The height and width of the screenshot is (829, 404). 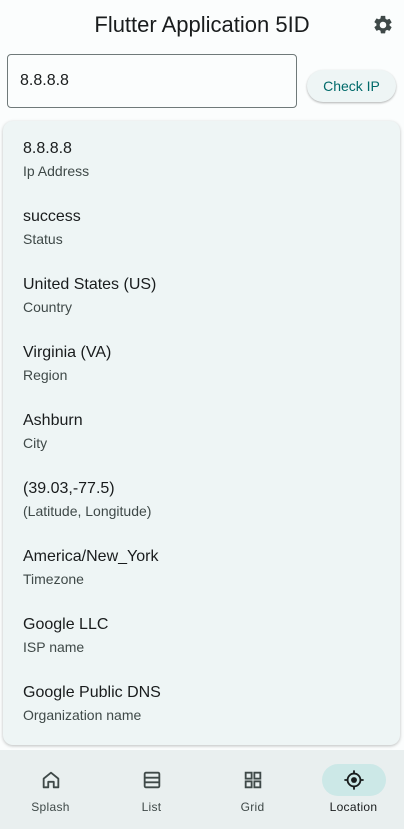 What do you see at coordinates (151, 789) in the screenshot?
I see `nav-item-list: List` at bounding box center [151, 789].